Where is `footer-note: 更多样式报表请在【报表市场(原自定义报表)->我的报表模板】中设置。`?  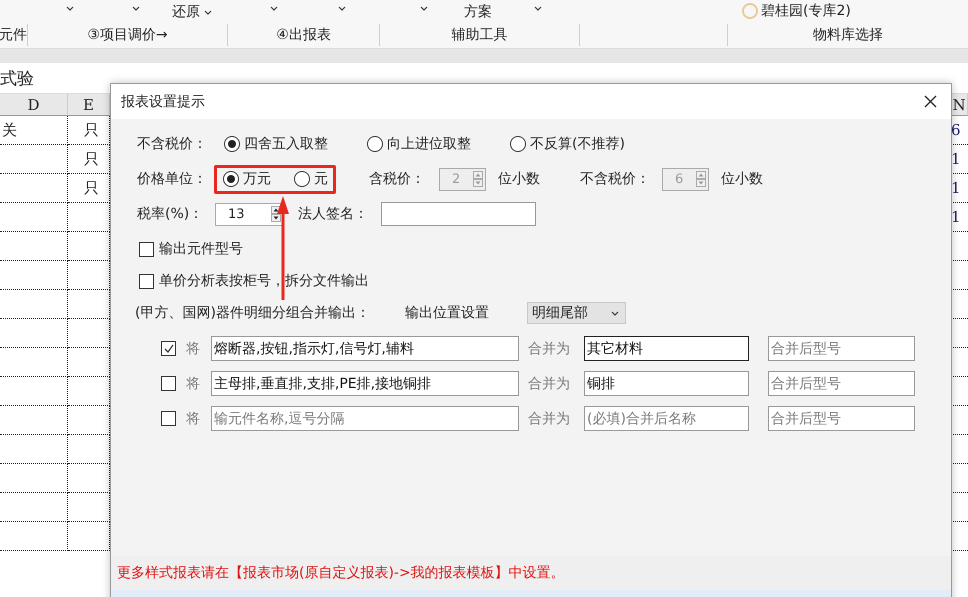
footer-note: 更多样式报表请在【报表市场(原自定义报表)->我的报表模板】中设置。 is located at coordinates (341, 573).